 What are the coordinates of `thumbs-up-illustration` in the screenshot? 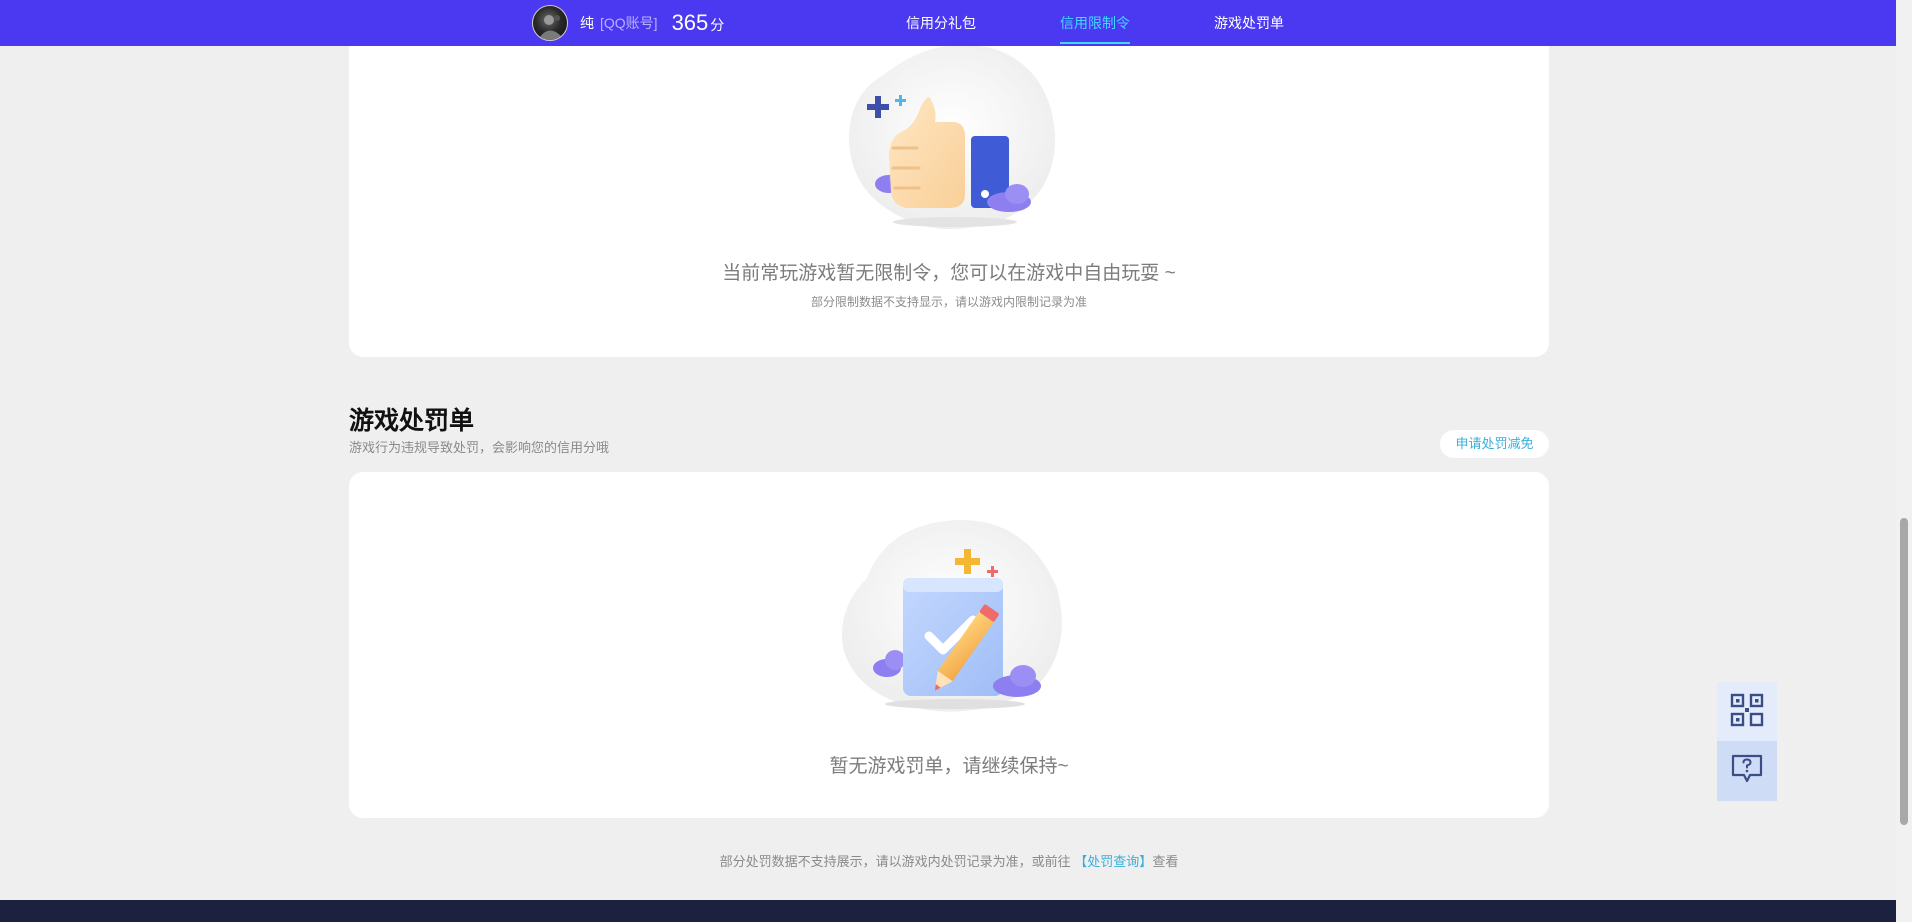 It's located at (955, 141).